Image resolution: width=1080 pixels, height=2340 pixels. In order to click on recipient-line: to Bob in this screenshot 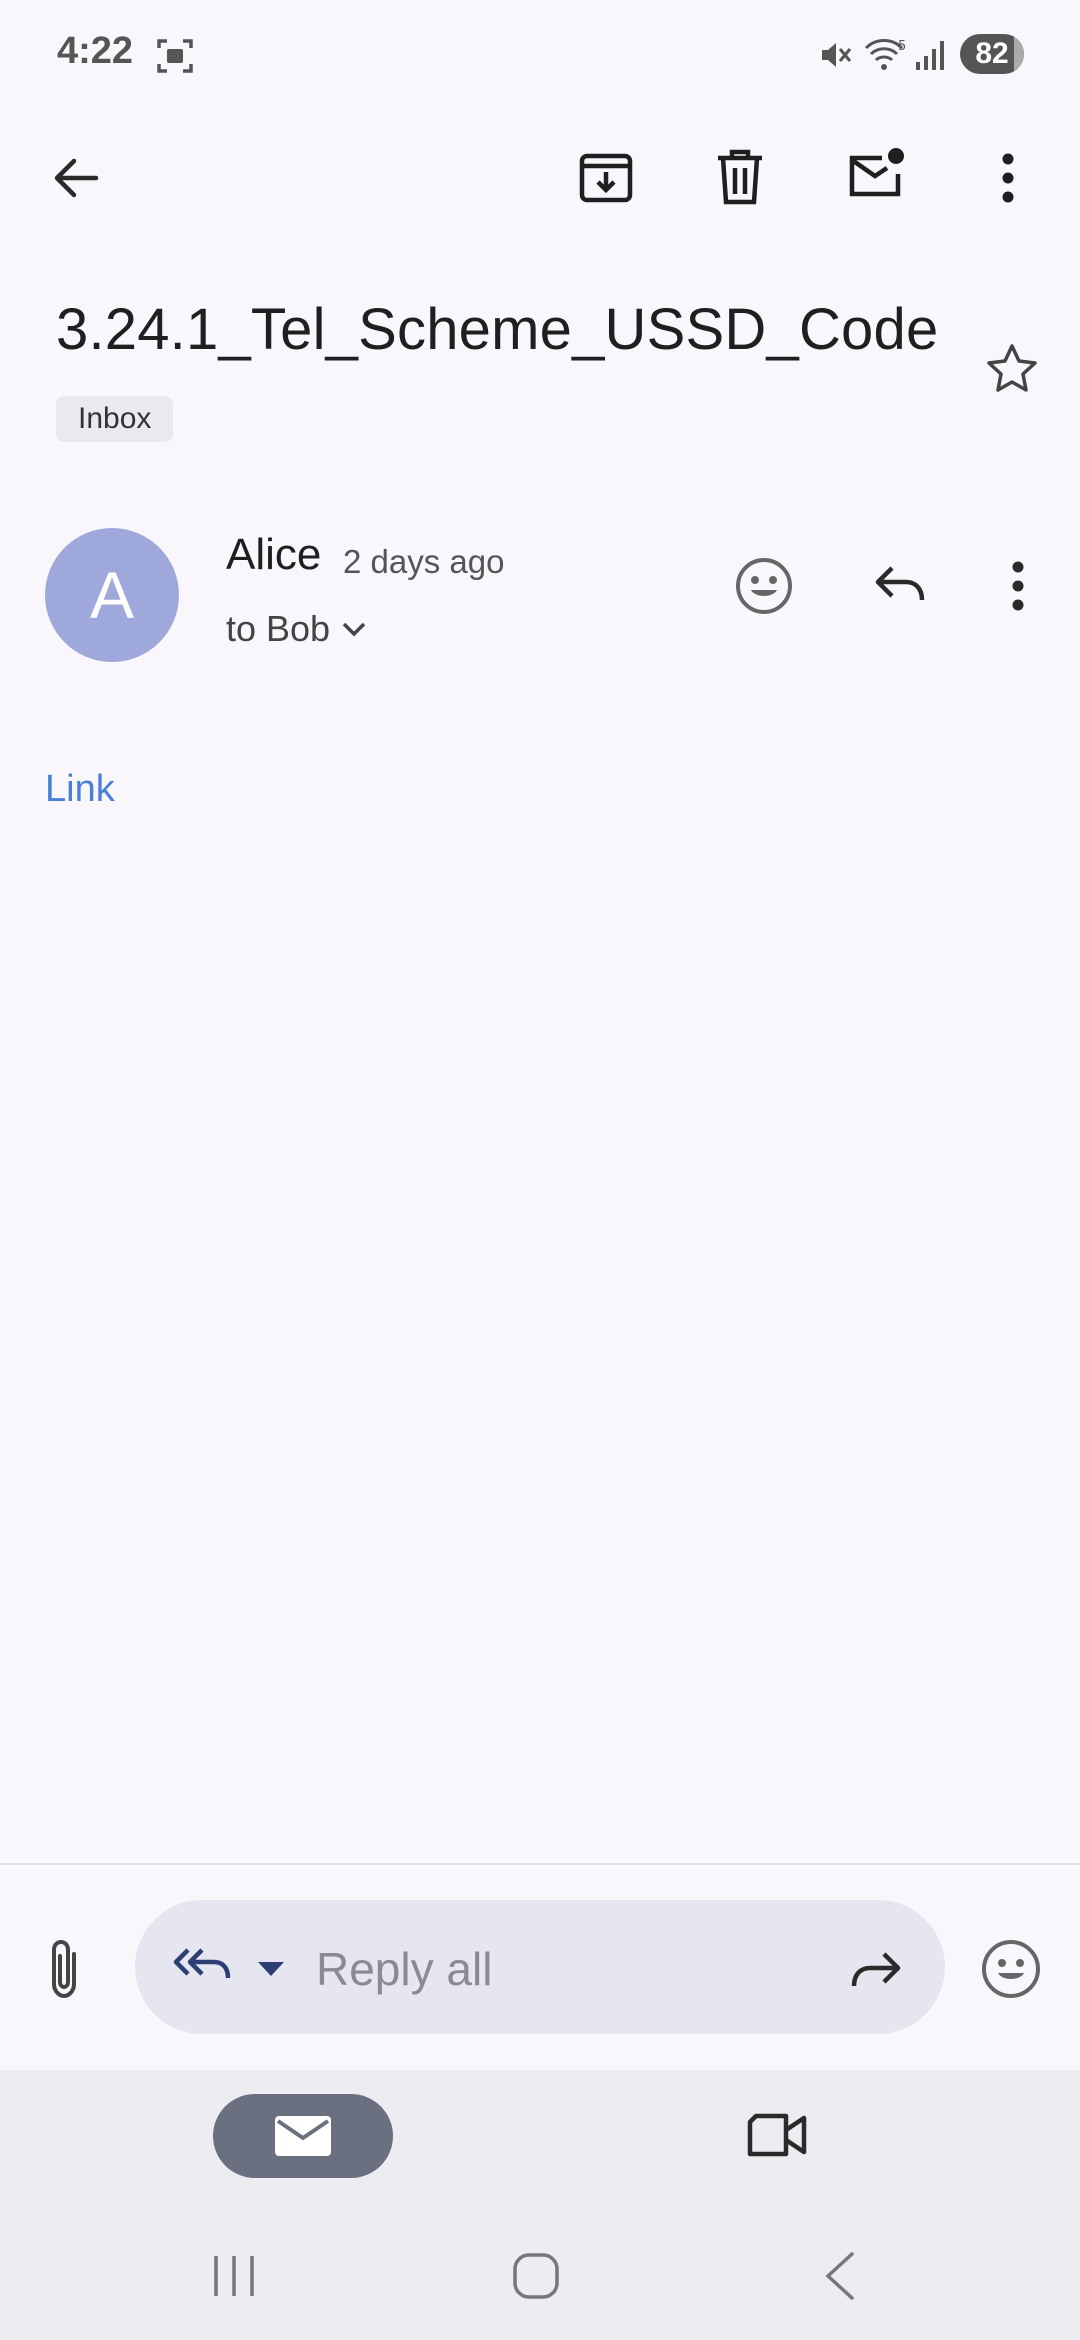, I will do `click(278, 628)`.